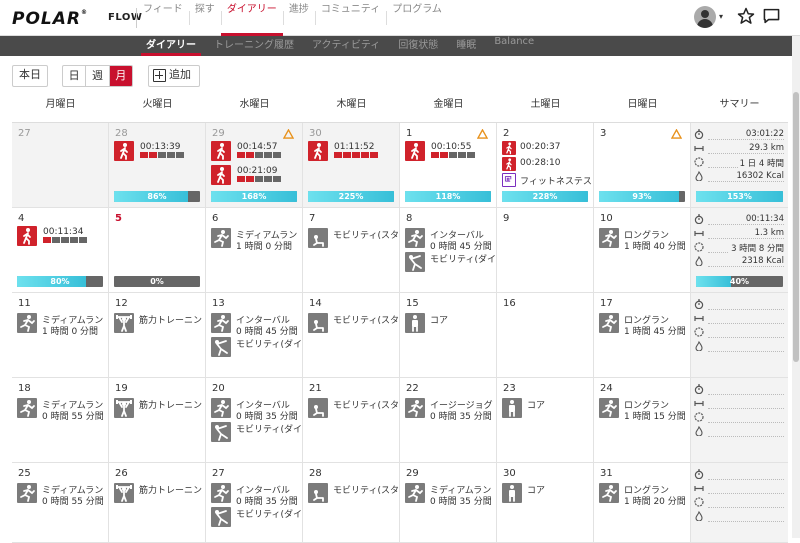  What do you see at coordinates (254, 104) in the screenshot?
I see `weekday-header-2: 水曜日` at bounding box center [254, 104].